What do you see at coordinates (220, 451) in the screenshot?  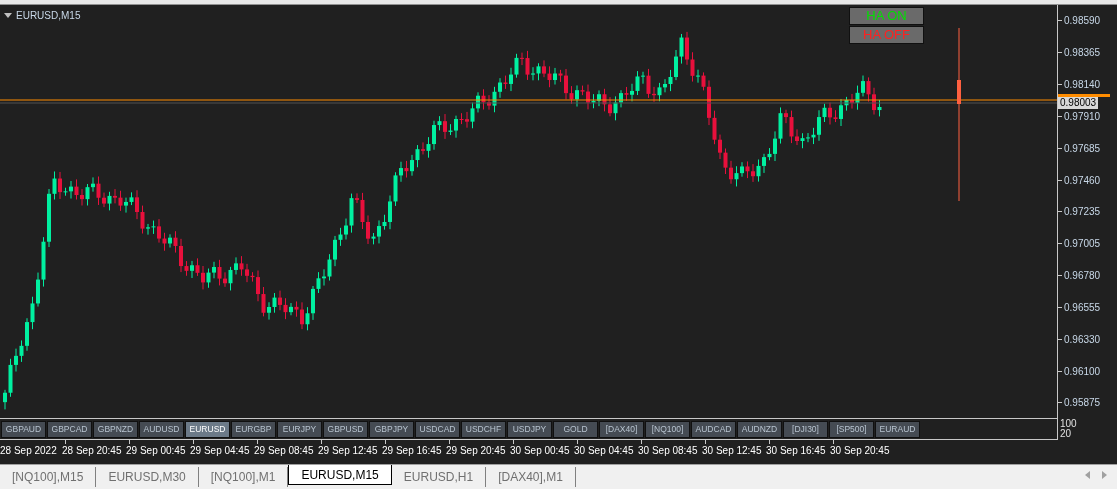 I see `time-label: 29 Sep 04:45` at bounding box center [220, 451].